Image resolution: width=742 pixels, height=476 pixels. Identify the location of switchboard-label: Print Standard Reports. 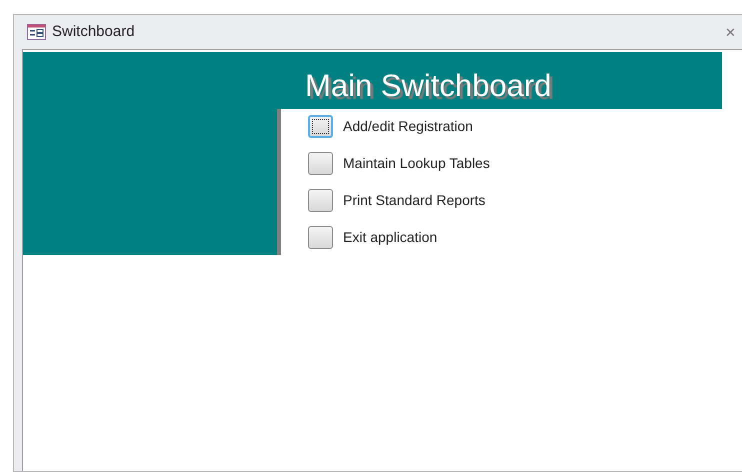
(414, 200).